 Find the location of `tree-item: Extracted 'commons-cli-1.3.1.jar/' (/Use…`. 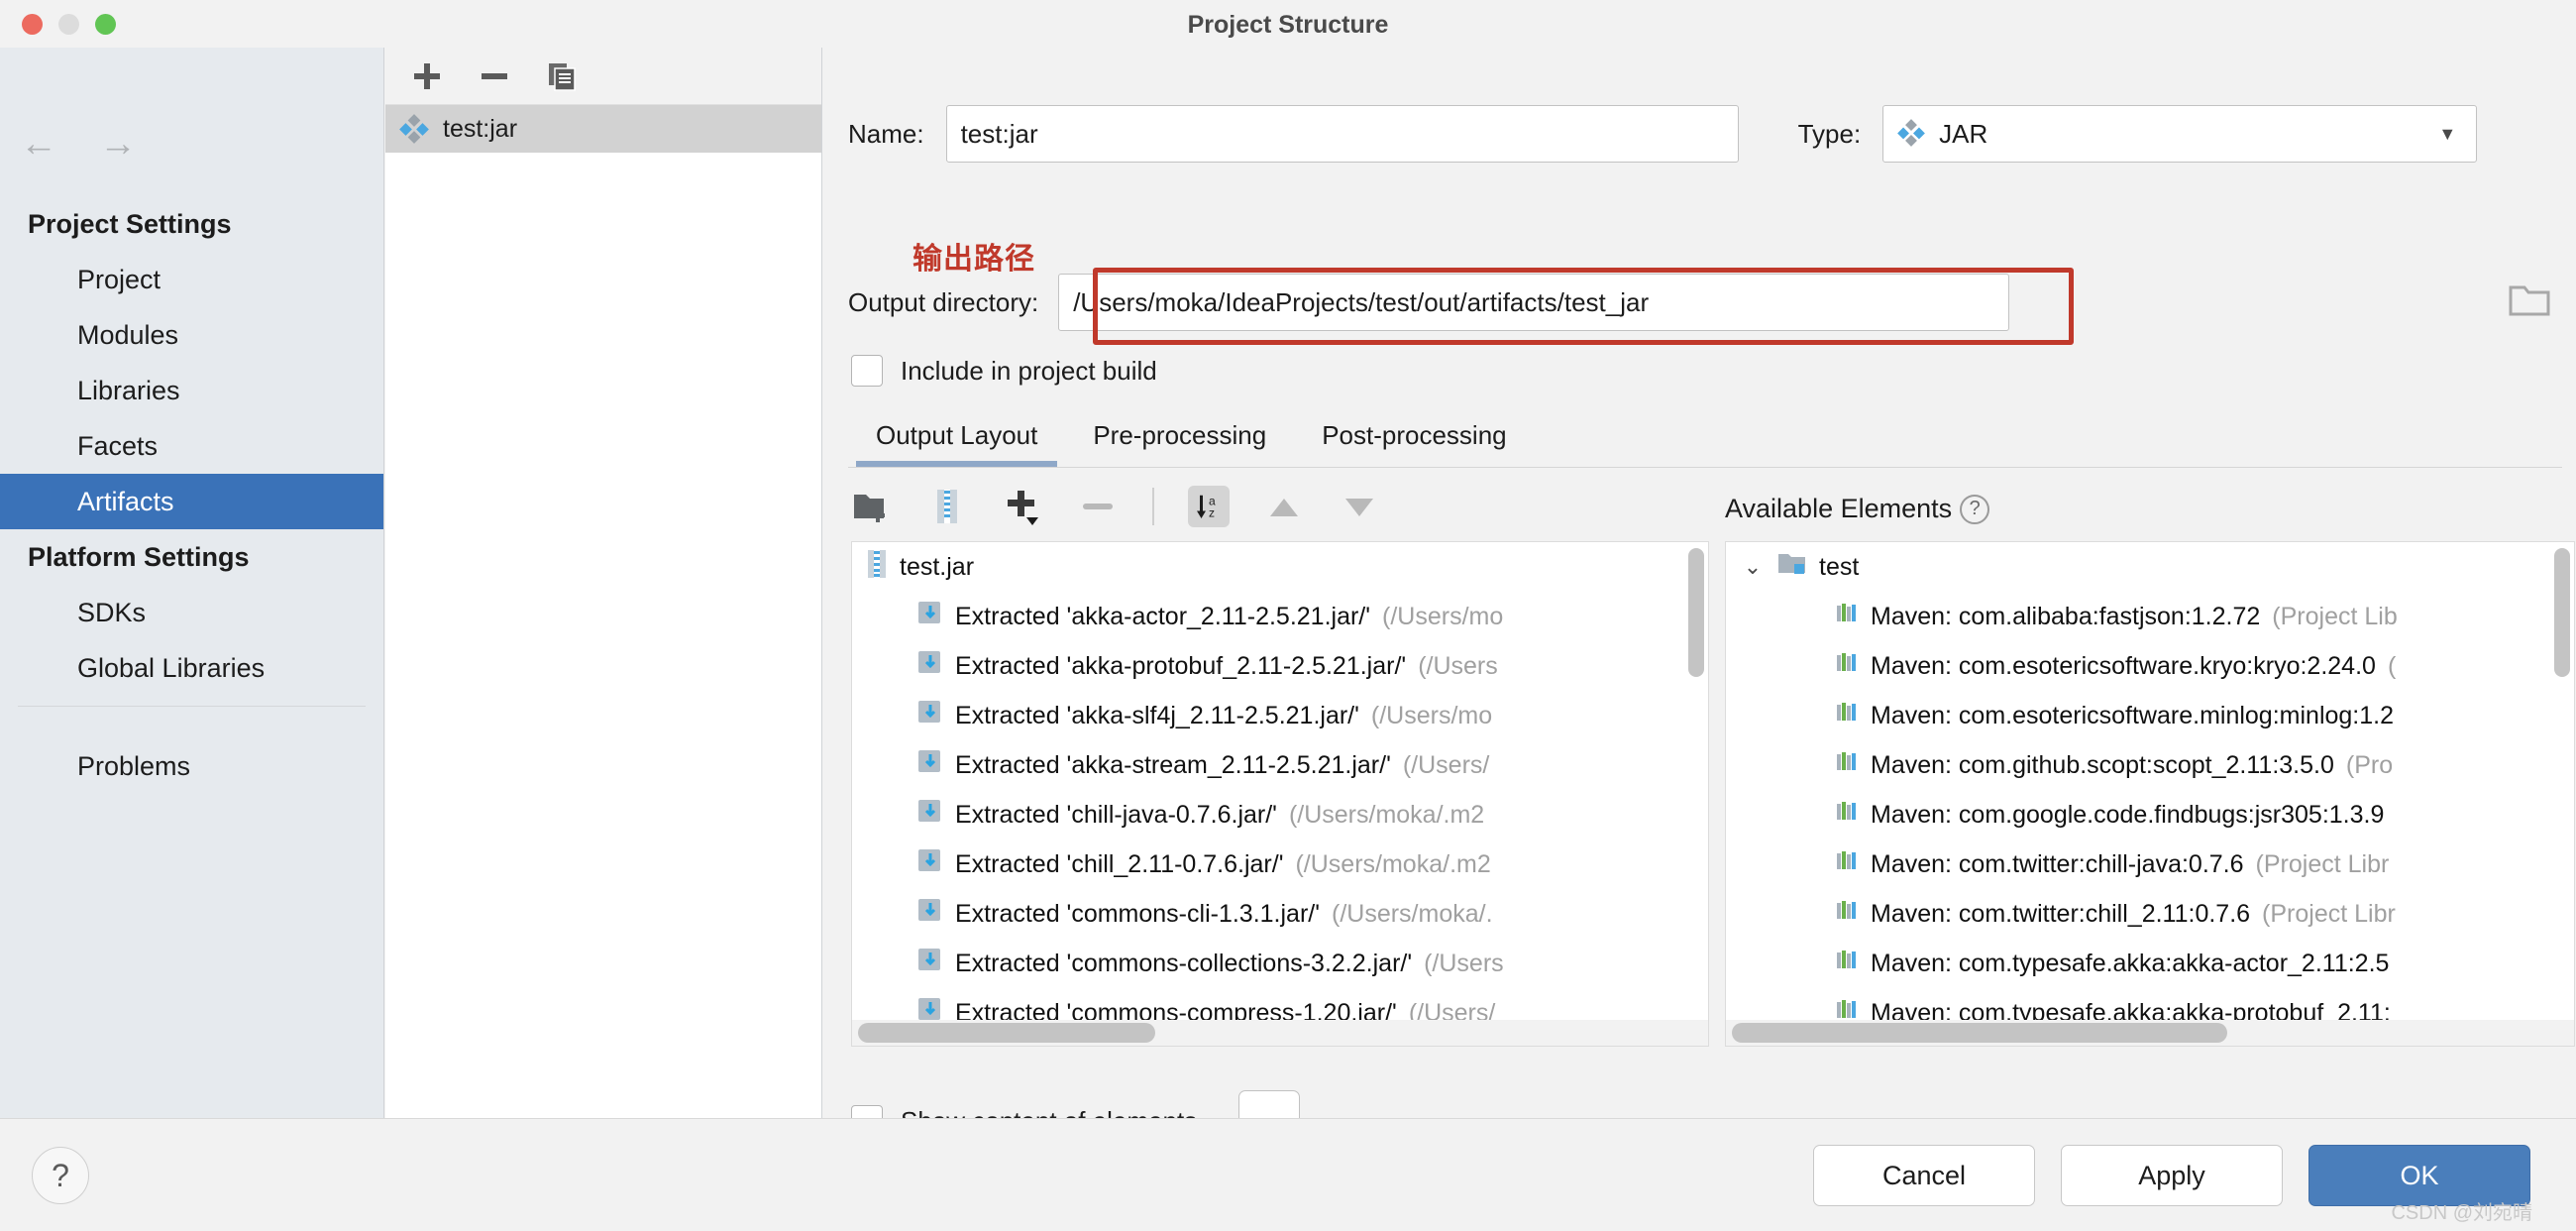

tree-item: Extracted 'commons-cli-1.3.1.jar/' (/Use… is located at coordinates (1280, 914).